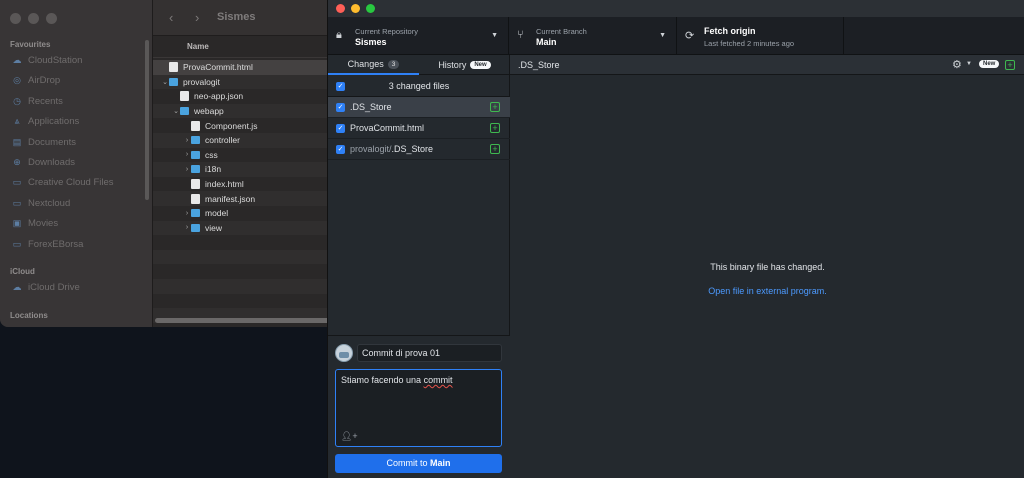  What do you see at coordinates (418, 408) in the screenshot?
I see `commit-description-input: Stiamo facendo una commit 👤︎+` at bounding box center [418, 408].